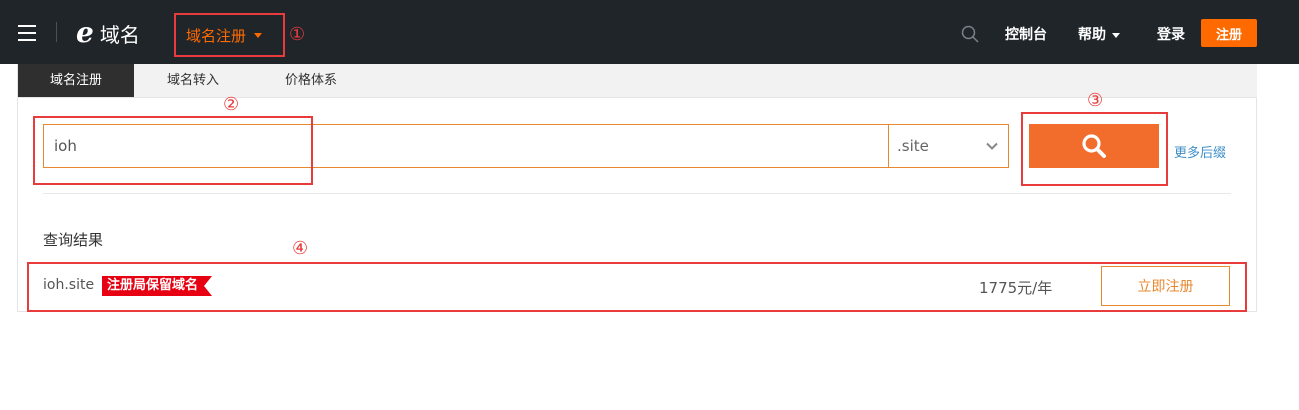 The image size is (1299, 410). Describe the element at coordinates (231, 104) in the screenshot. I see `annotation-number-2: ②` at that location.